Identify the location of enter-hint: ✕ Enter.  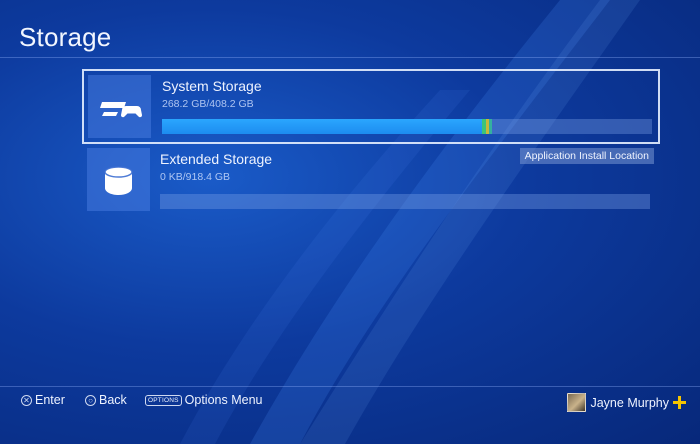
(43, 400).